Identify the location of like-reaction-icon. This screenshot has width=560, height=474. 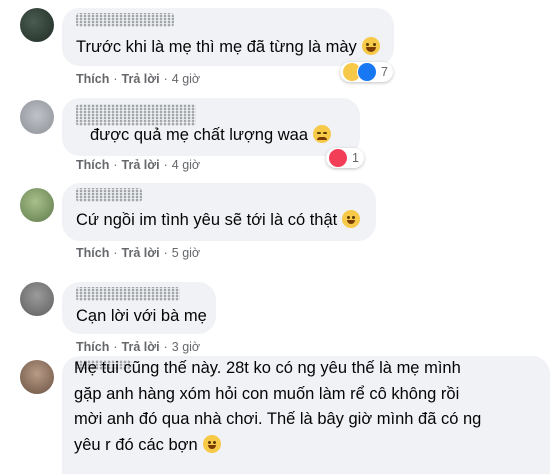
(367, 72).